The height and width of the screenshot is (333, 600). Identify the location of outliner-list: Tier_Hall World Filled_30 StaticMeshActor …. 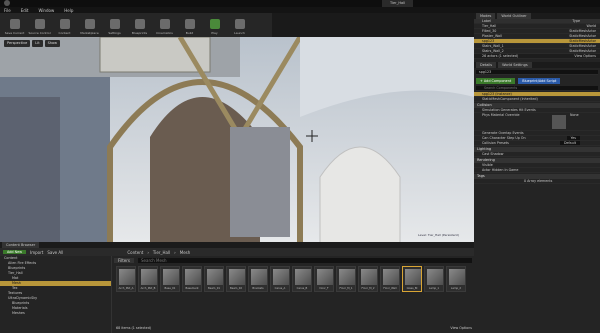
(537, 39).